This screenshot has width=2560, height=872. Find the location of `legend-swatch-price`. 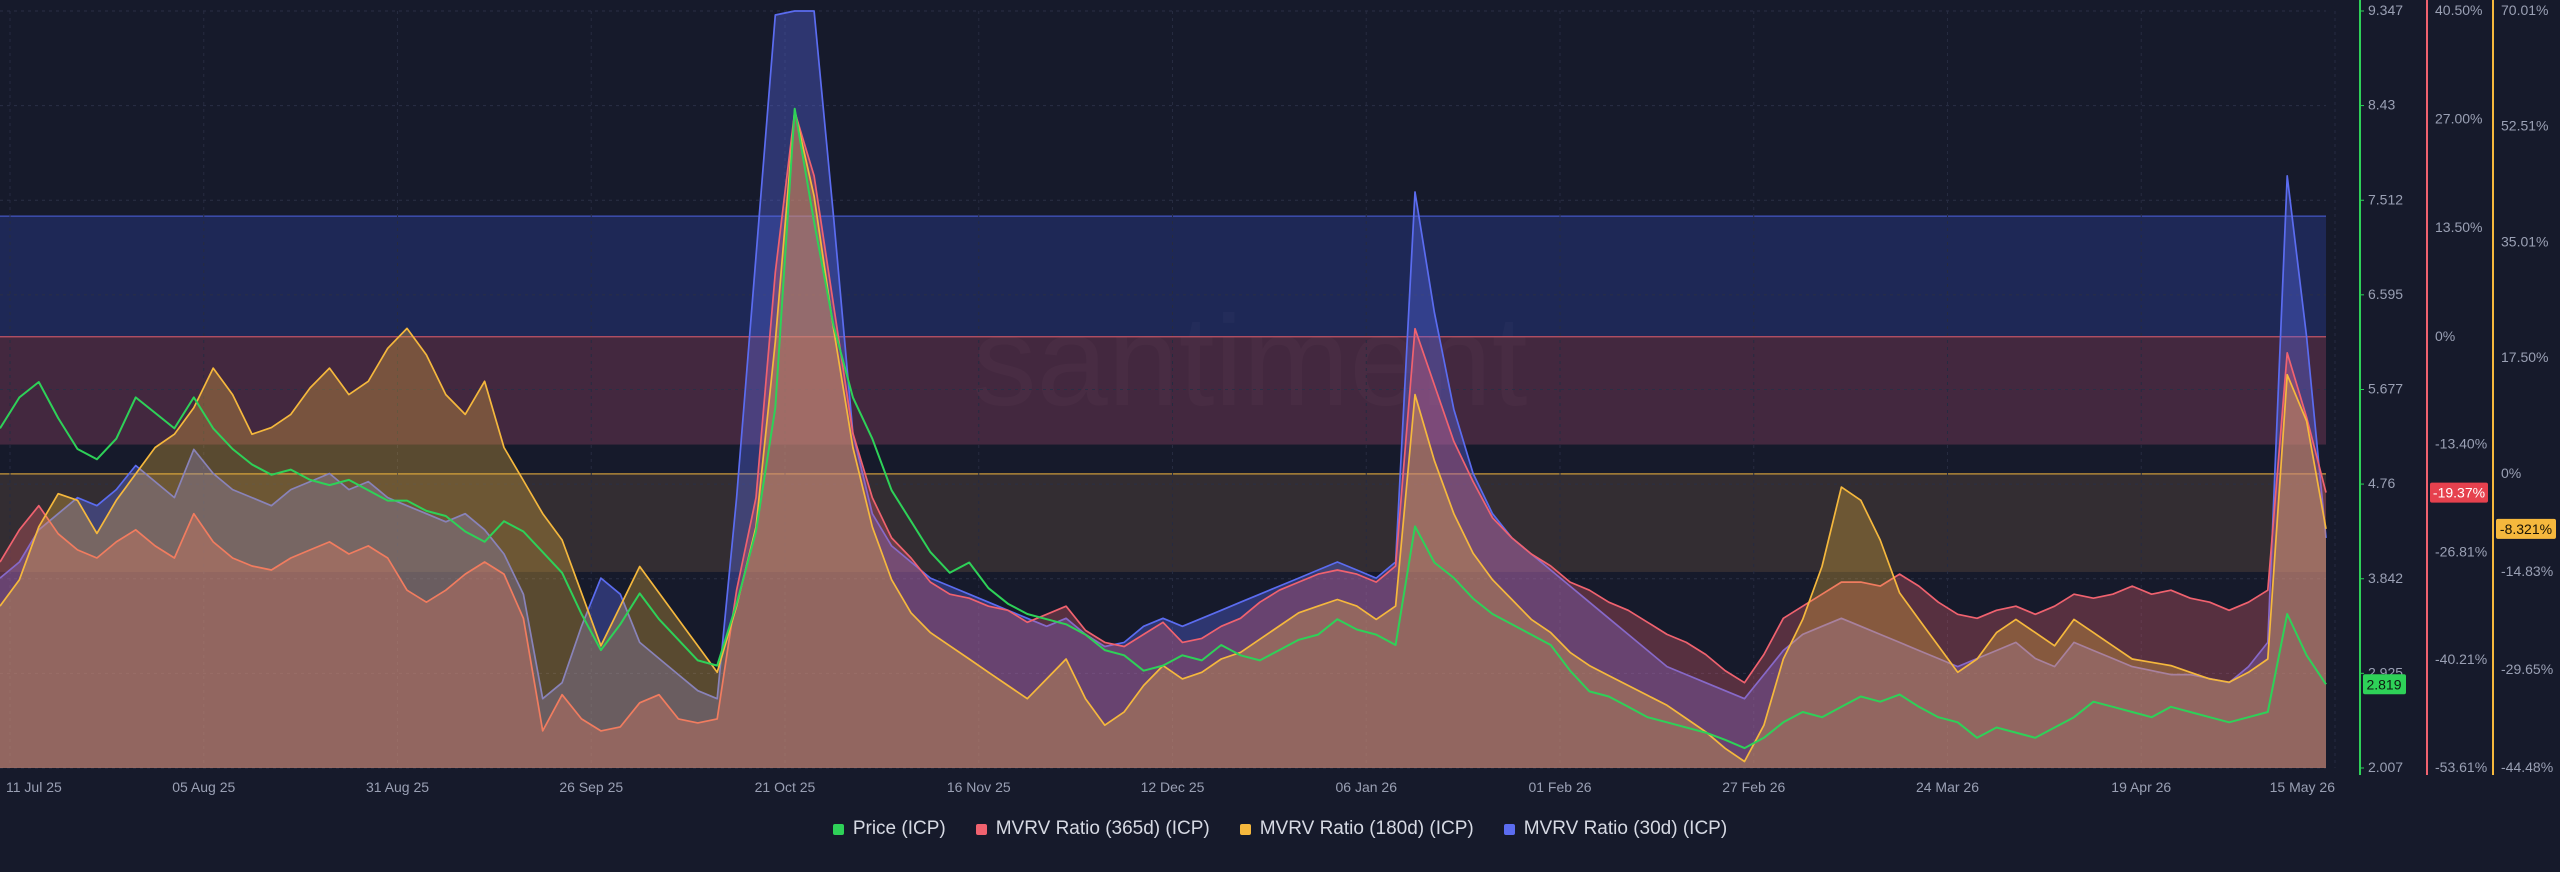

legend-swatch-price is located at coordinates (838, 829).